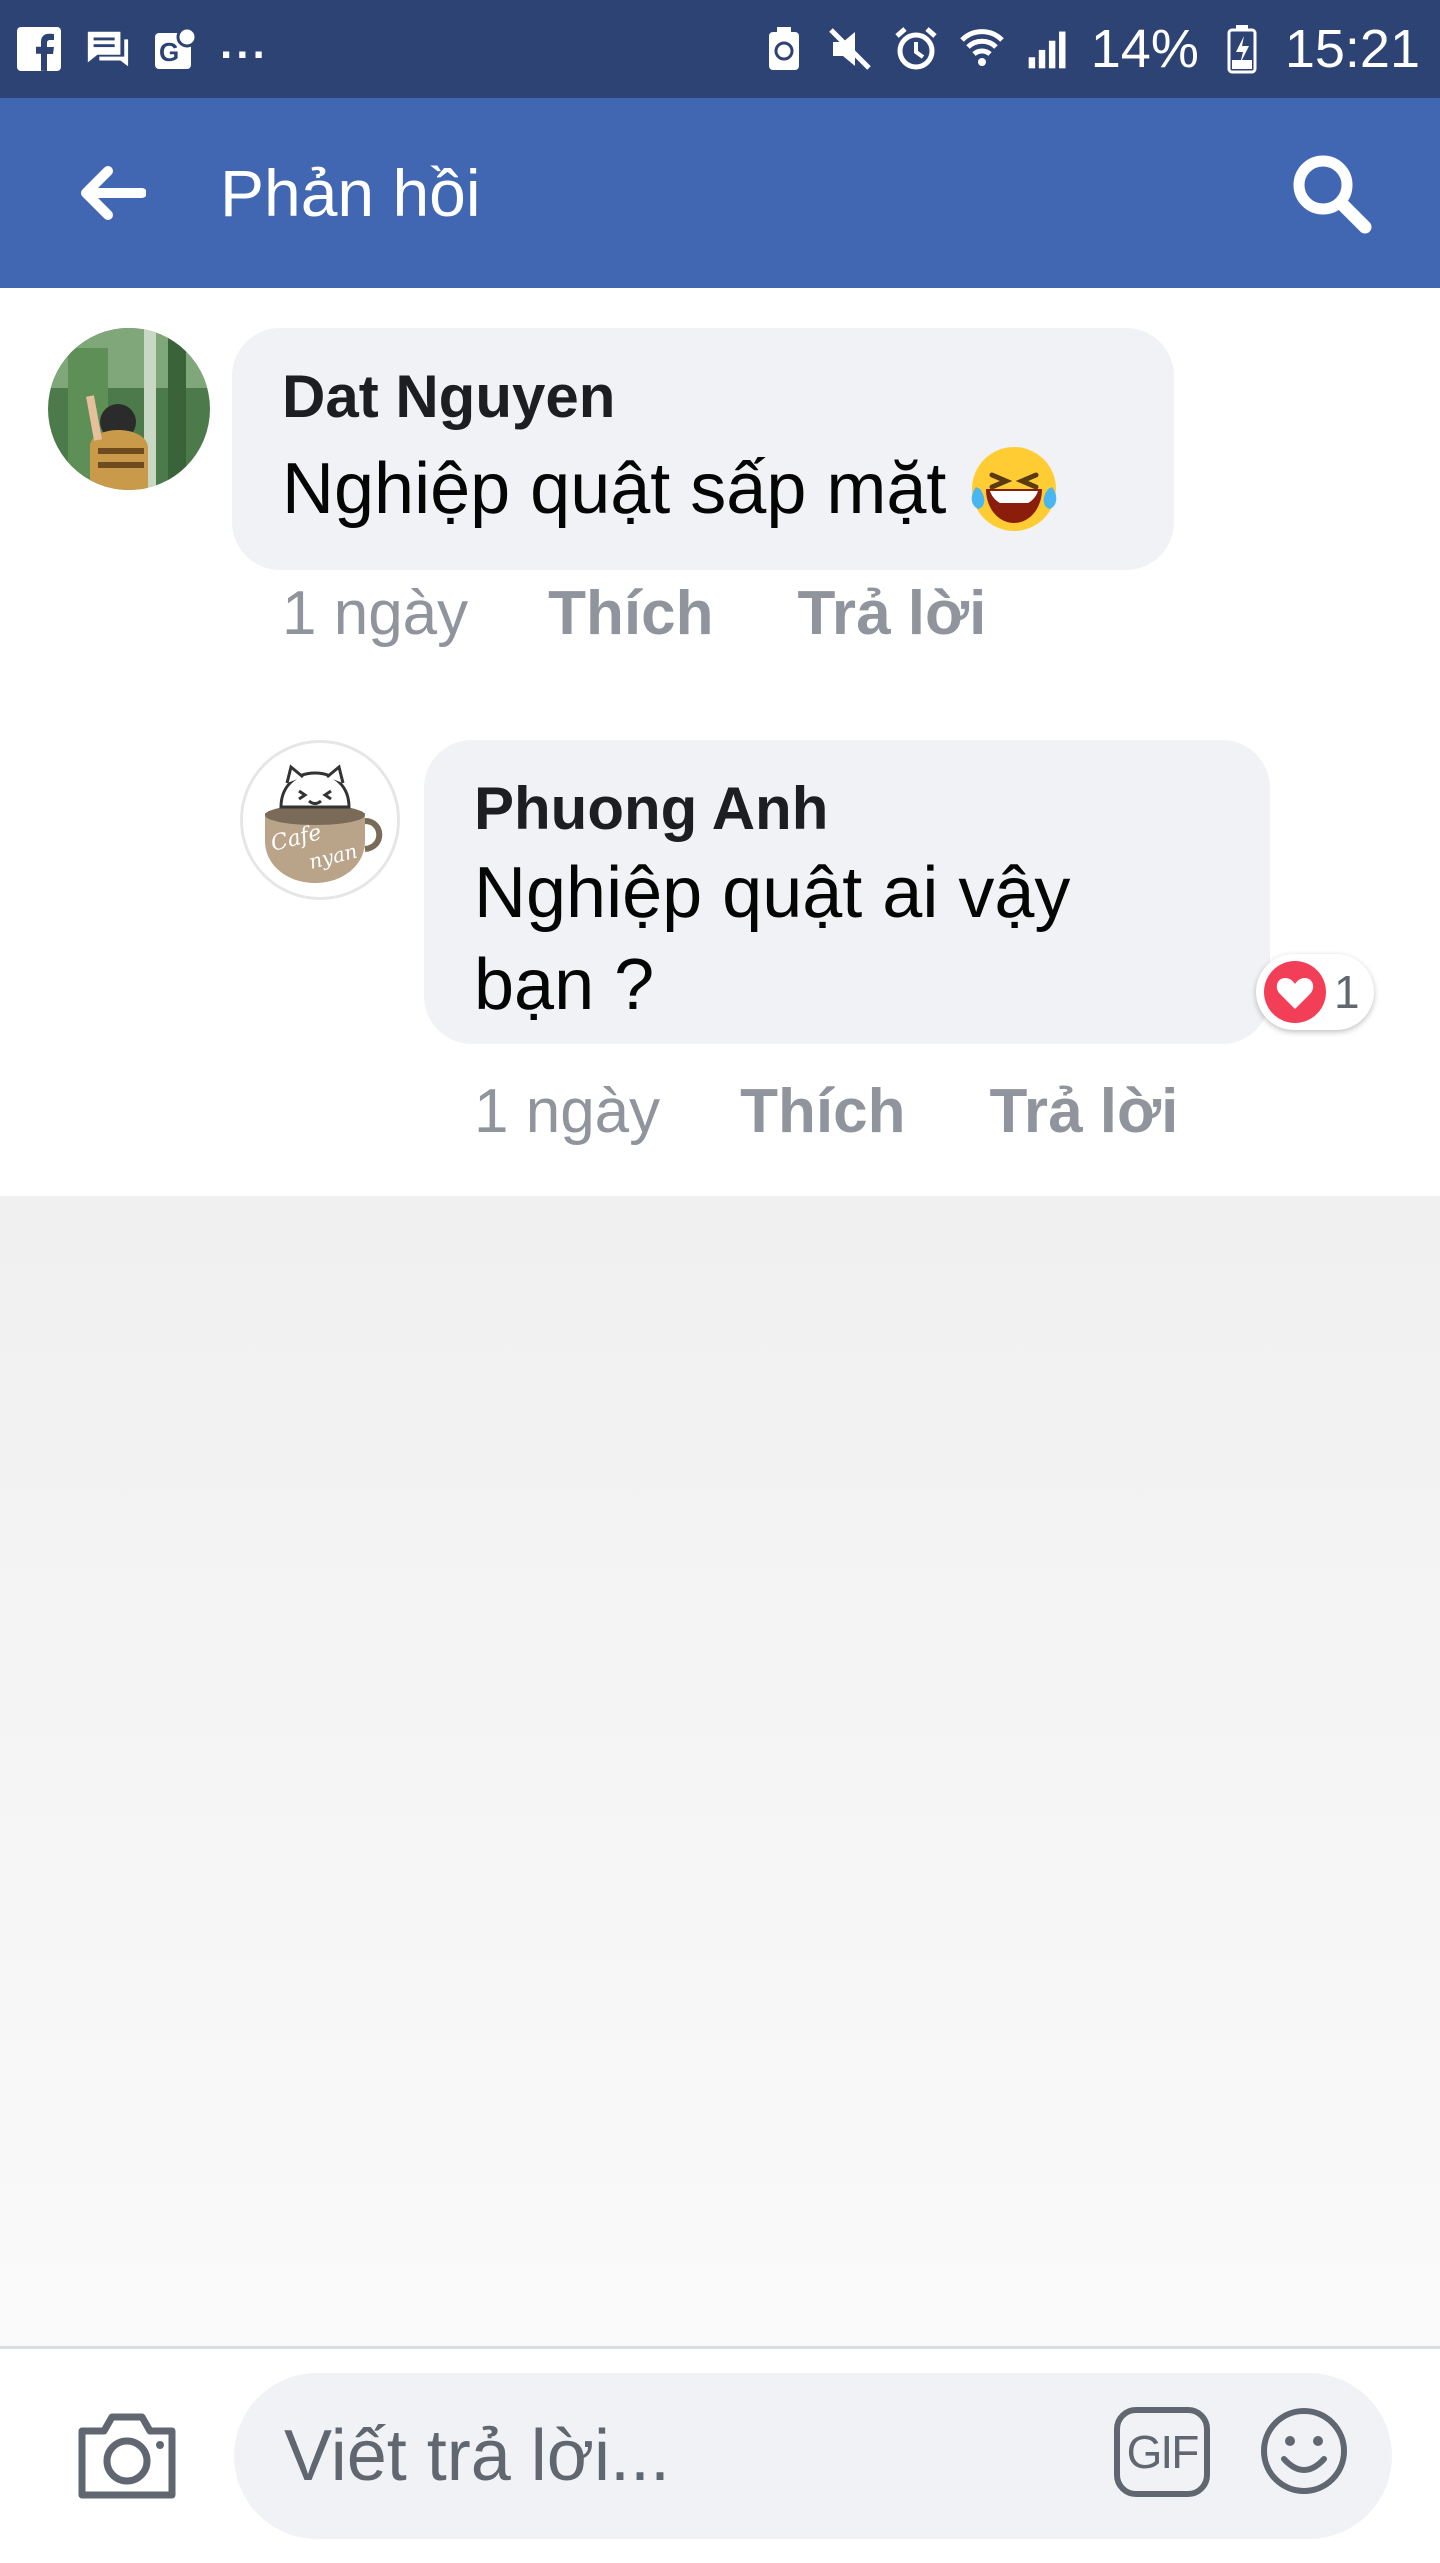 The width and height of the screenshot is (1440, 2563). What do you see at coordinates (107, 49) in the screenshot?
I see `messages-notification-icon` at bounding box center [107, 49].